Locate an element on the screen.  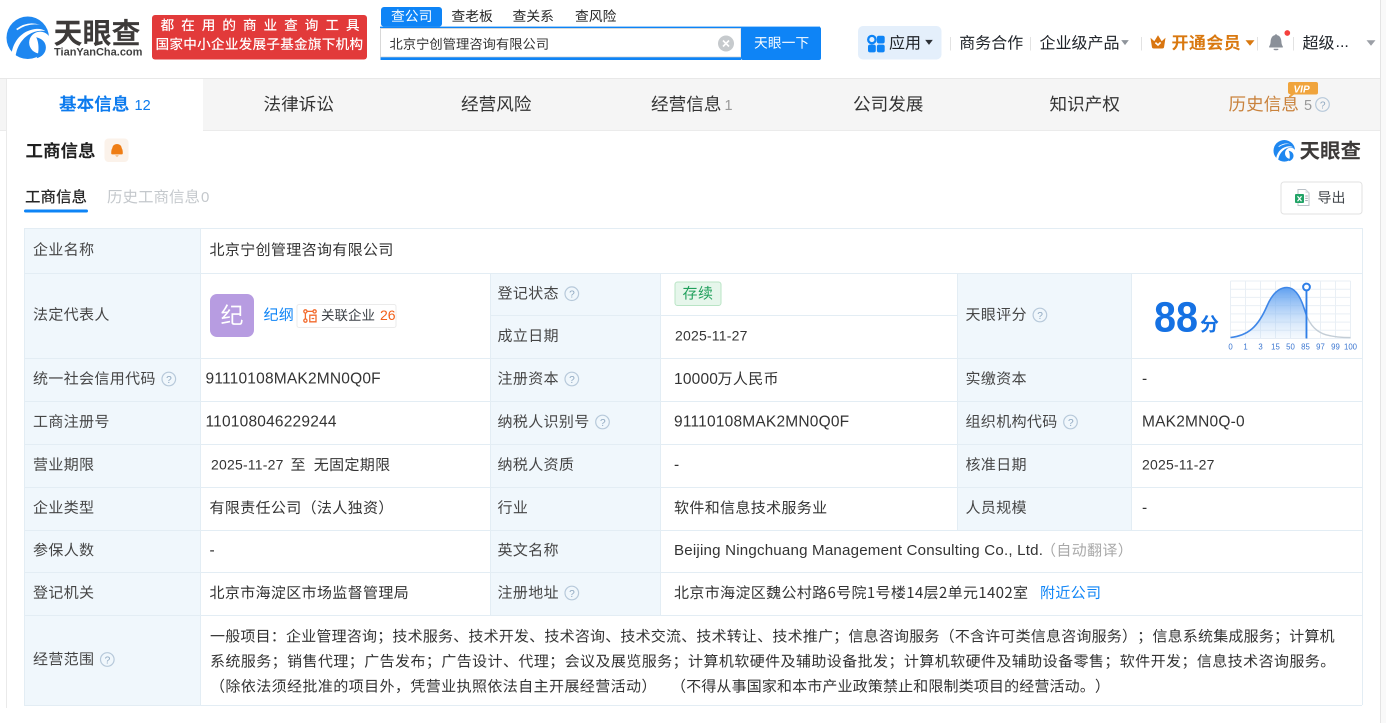
svg-text: 10000 is located at coordinates (696, 379).